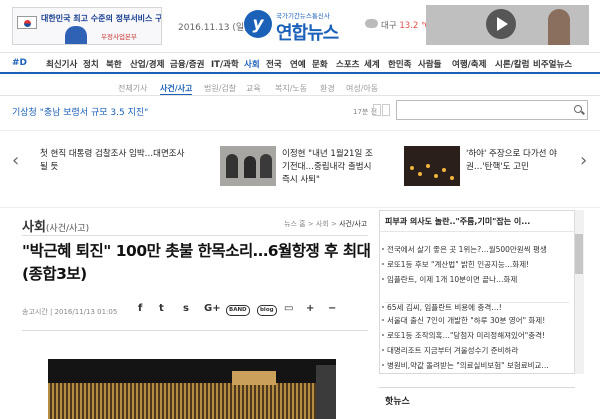 This screenshot has width=600, height=419. Describe the element at coordinates (15, 160) in the screenshot. I see `carousel-prev-icon: ‹` at that location.